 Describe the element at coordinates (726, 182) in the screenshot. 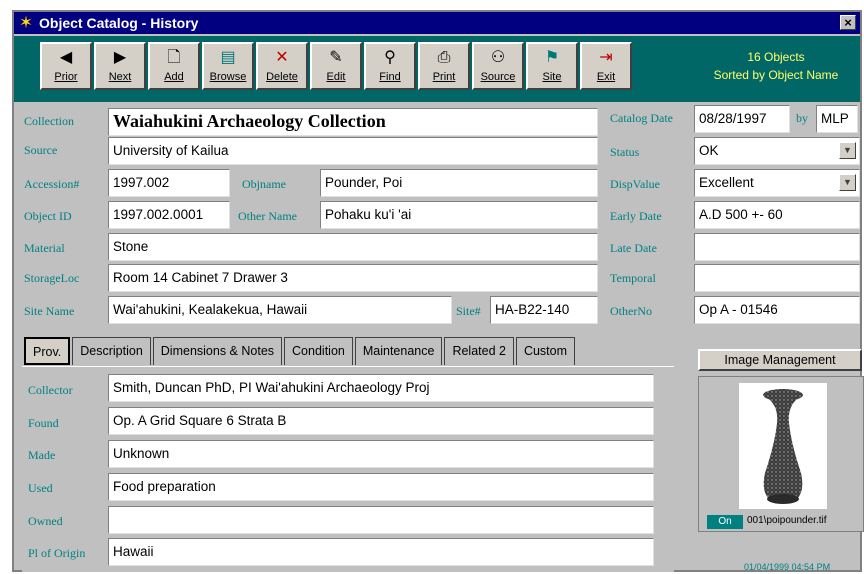

I see `disp-value-value: Excellent` at that location.